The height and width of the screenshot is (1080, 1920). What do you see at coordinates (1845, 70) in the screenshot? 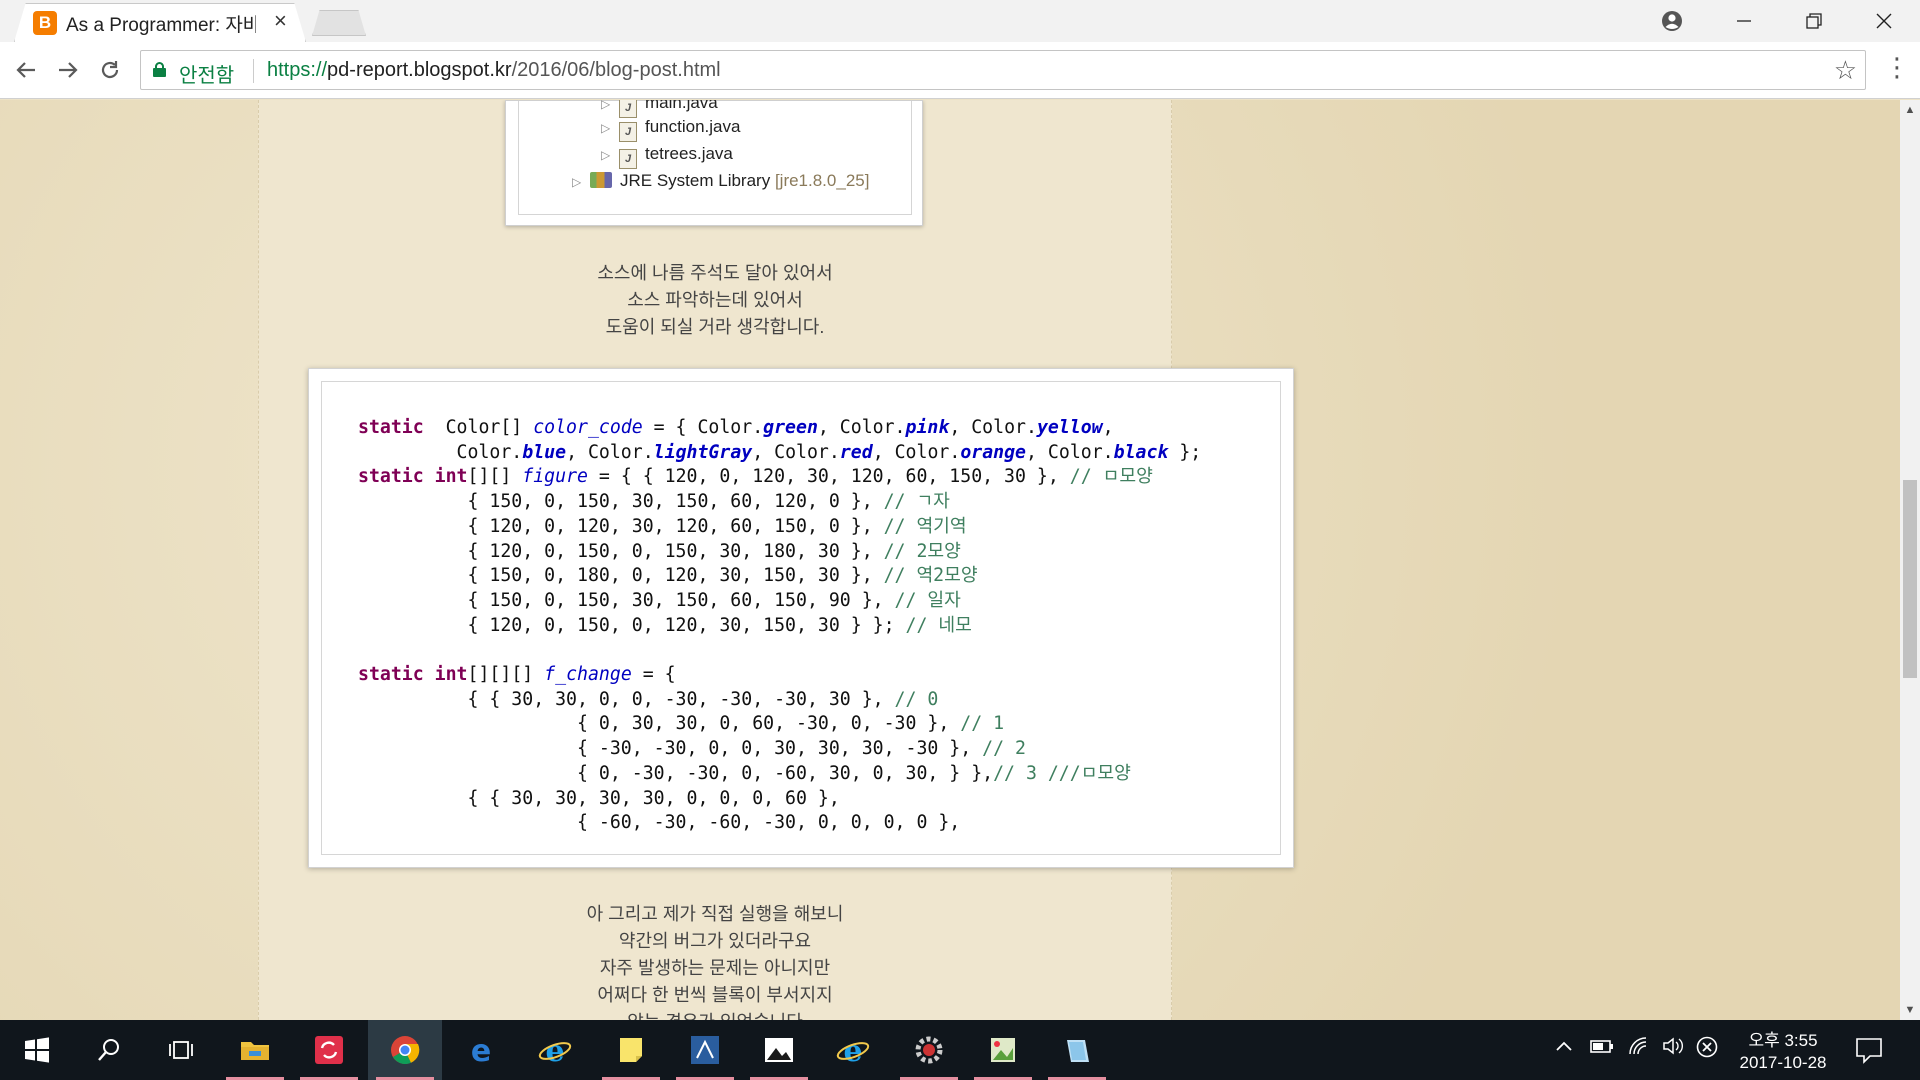
I see `star-icon: ☆` at bounding box center [1845, 70].